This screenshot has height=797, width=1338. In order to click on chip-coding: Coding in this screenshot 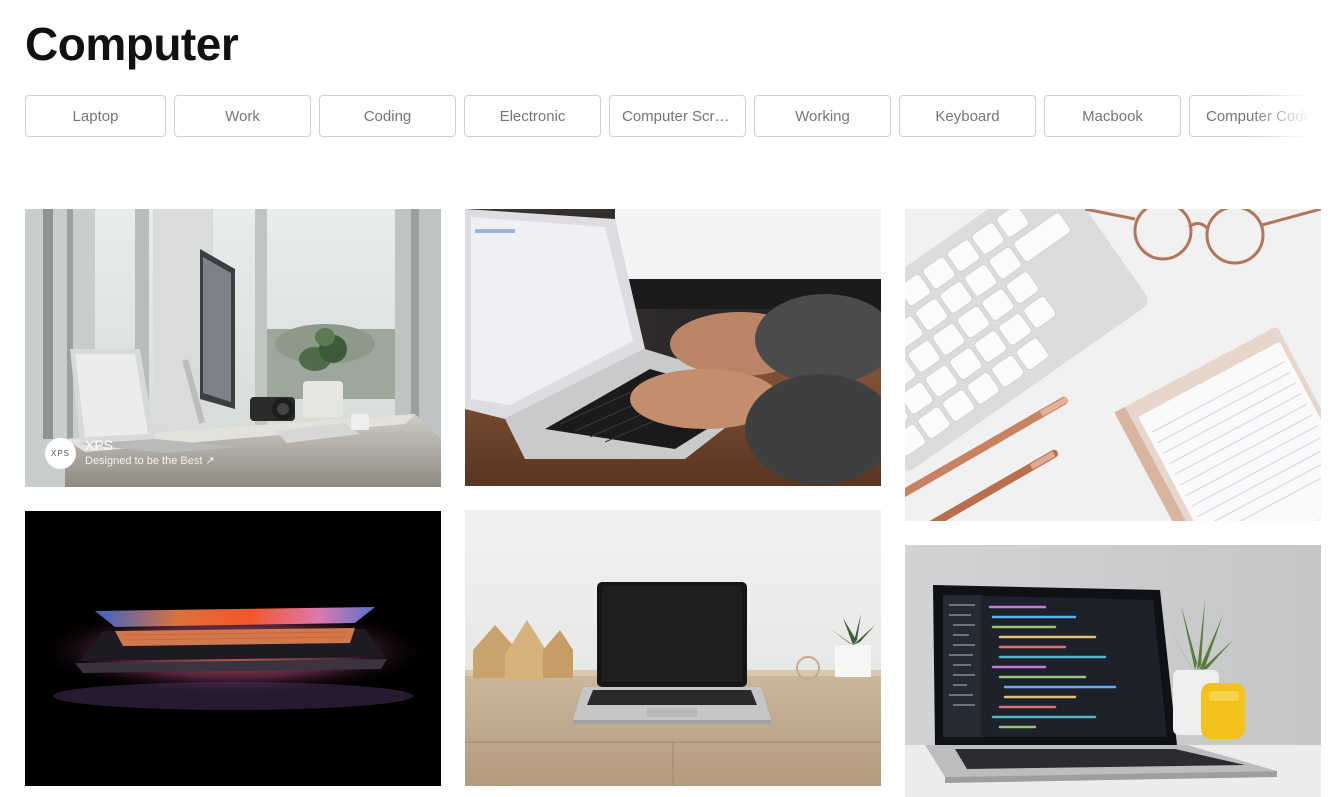, I will do `click(387, 116)`.